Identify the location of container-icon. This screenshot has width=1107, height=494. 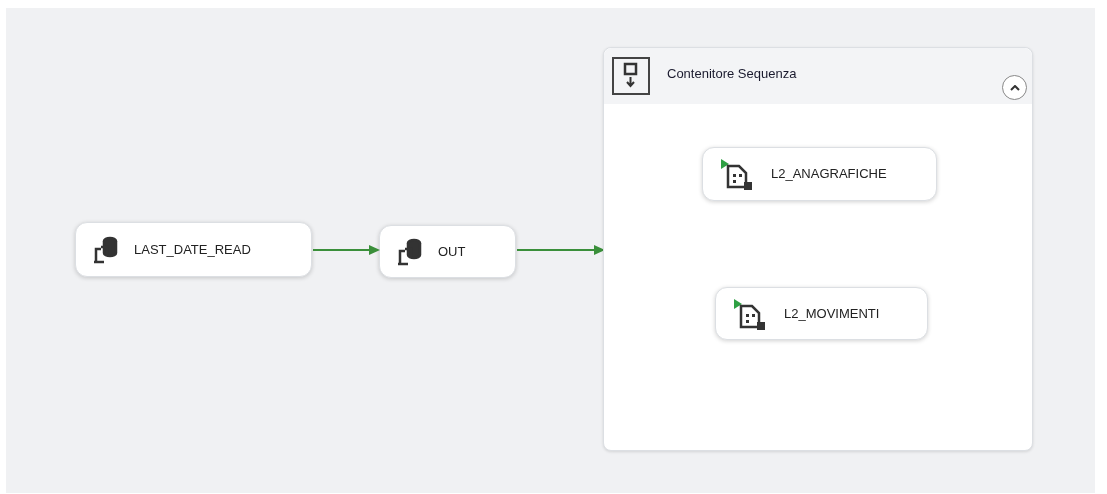
(631, 76).